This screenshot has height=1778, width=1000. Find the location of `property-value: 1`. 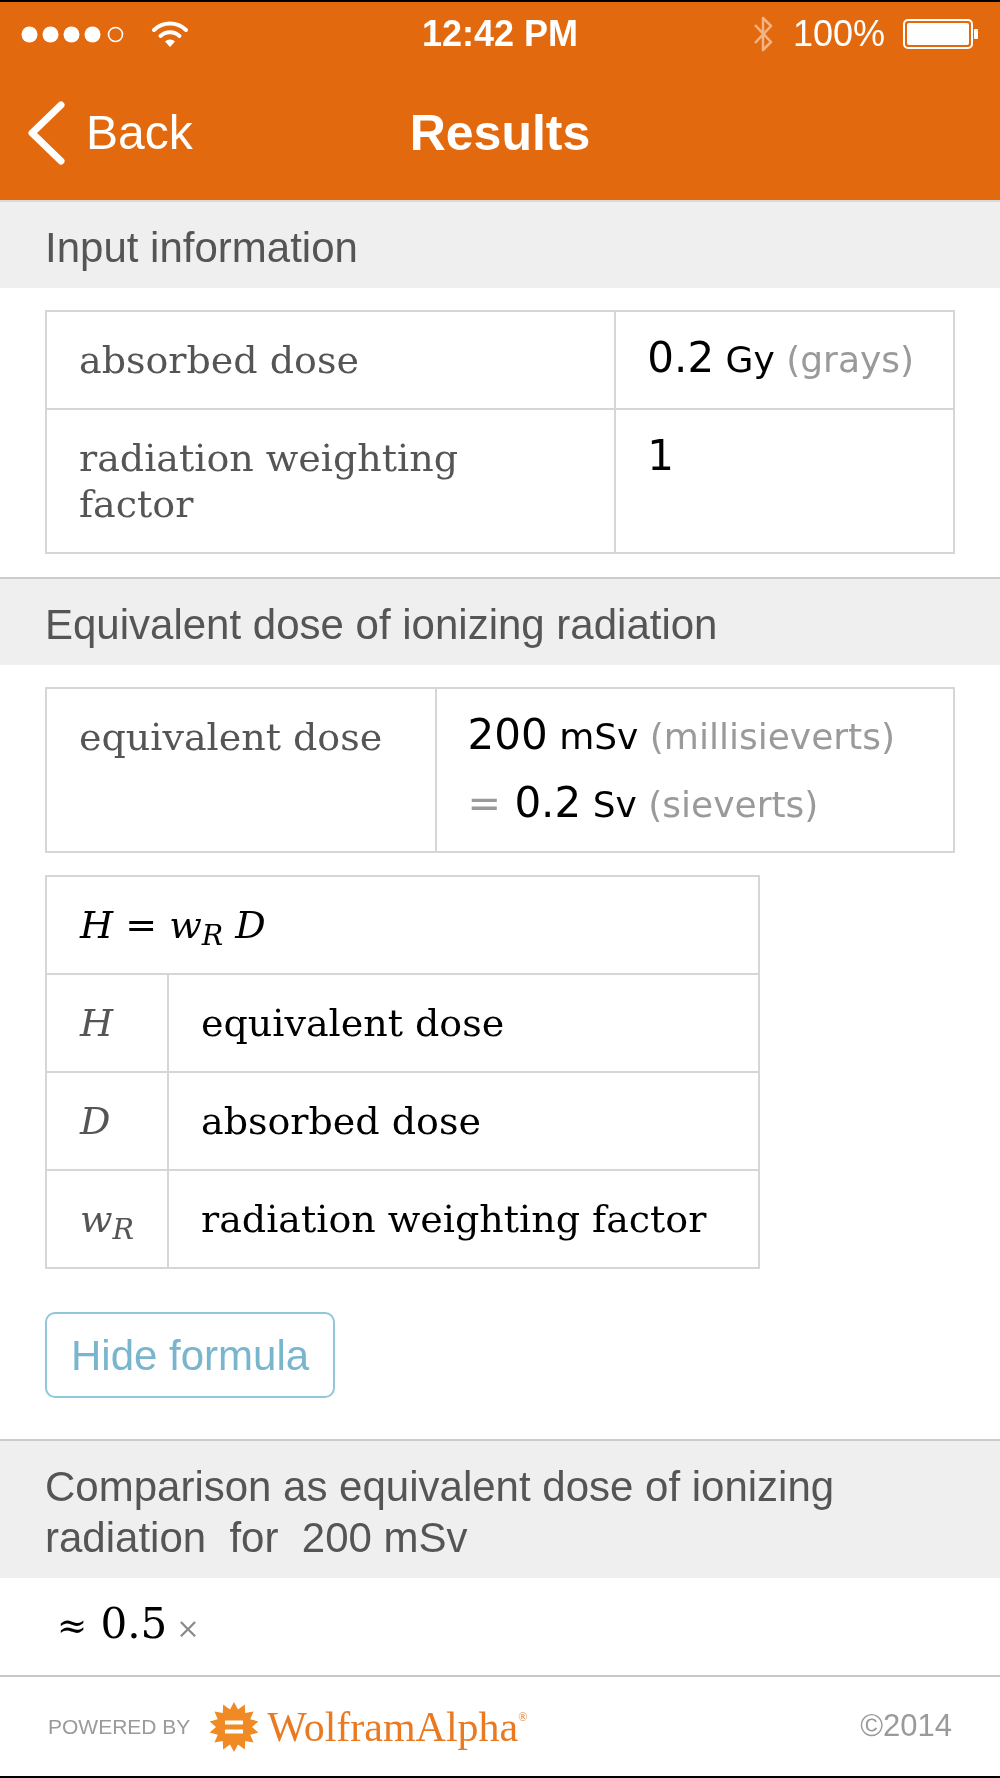

property-value: 1 is located at coordinates (661, 456).